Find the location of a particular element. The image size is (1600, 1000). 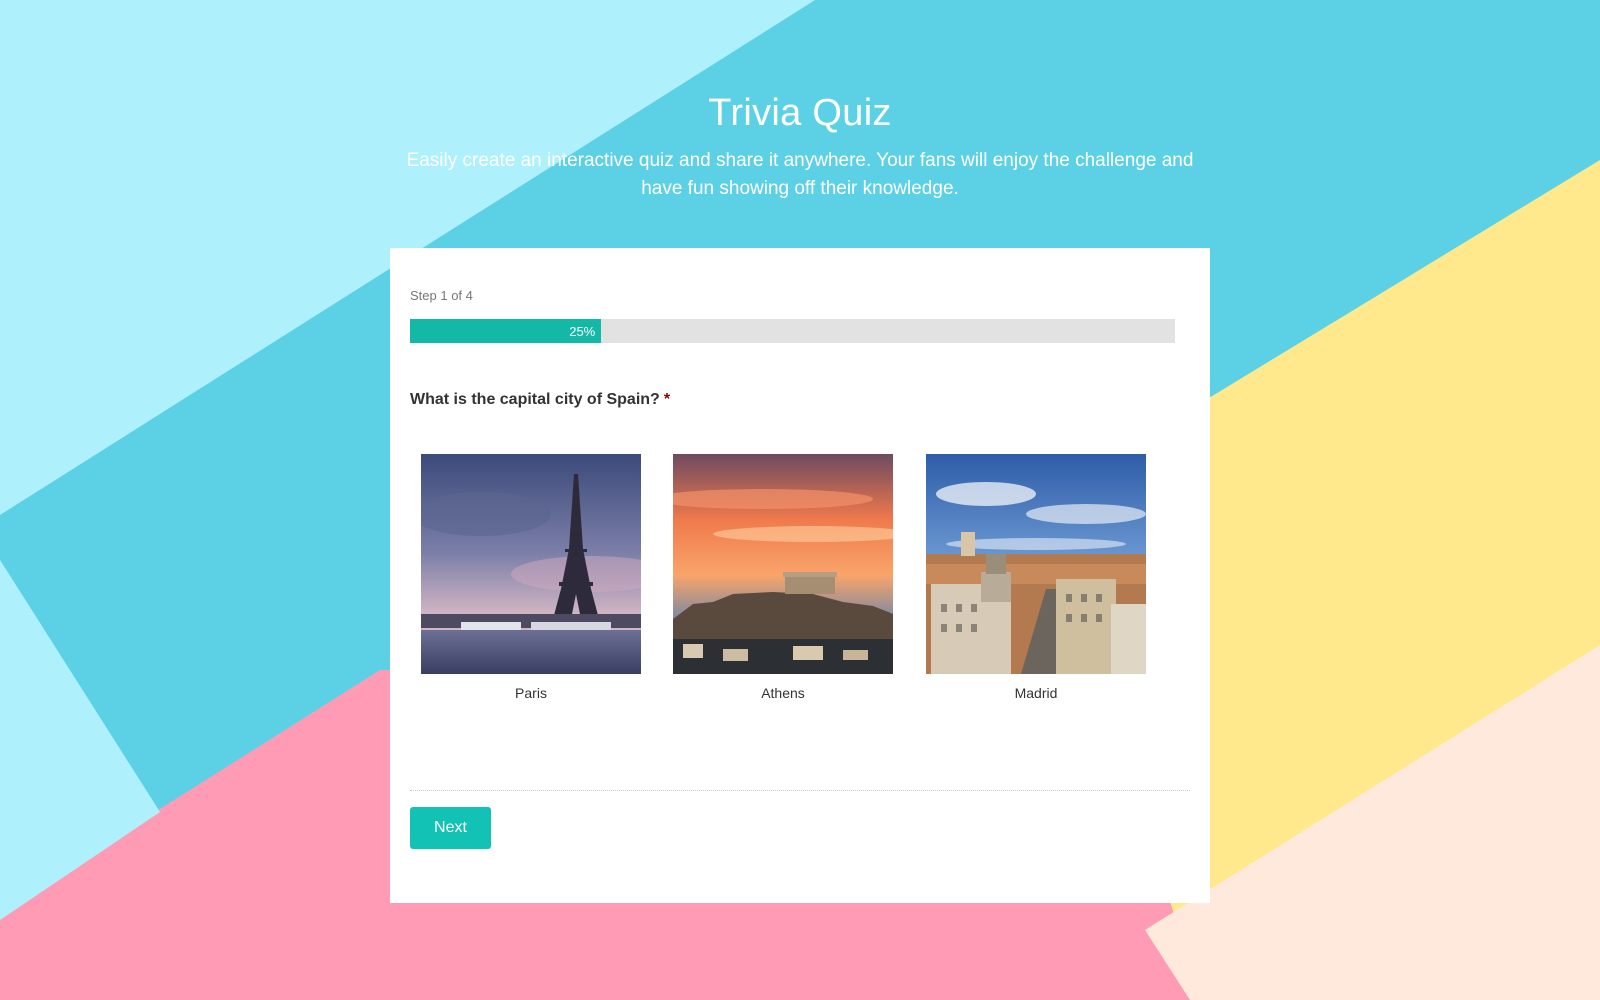

divider is located at coordinates (800, 790).